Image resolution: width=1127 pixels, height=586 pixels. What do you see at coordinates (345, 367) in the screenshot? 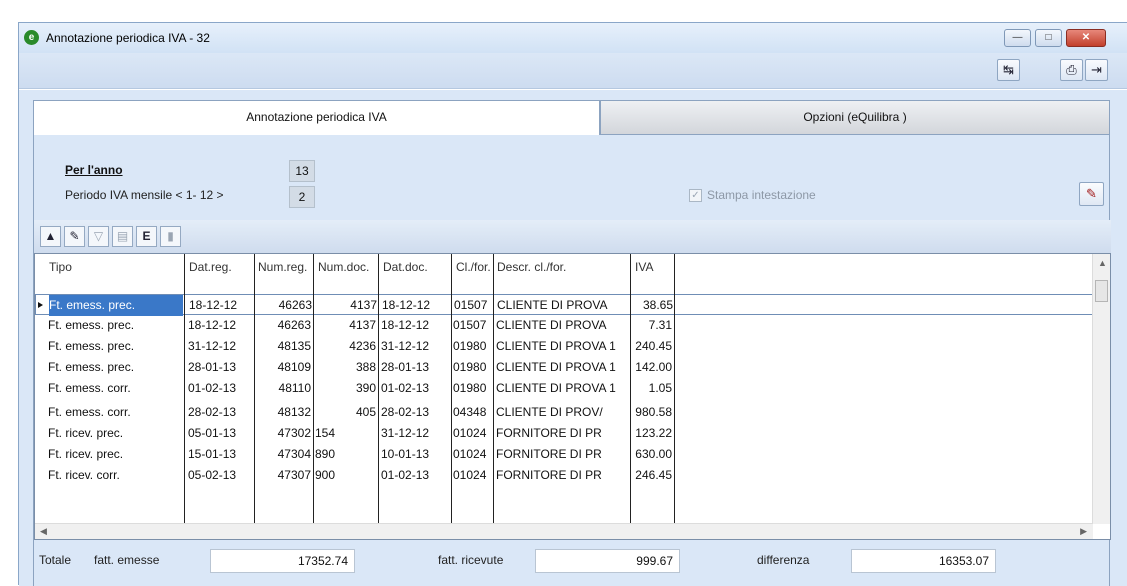
I see `table-cell: 388` at bounding box center [345, 367].